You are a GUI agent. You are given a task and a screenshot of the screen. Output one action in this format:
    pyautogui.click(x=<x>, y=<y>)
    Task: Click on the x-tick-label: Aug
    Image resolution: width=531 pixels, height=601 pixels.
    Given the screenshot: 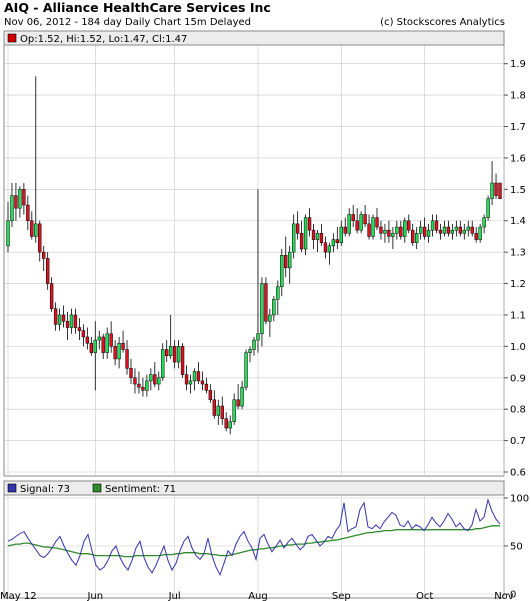 What is the action you would take?
    pyautogui.click(x=258, y=596)
    